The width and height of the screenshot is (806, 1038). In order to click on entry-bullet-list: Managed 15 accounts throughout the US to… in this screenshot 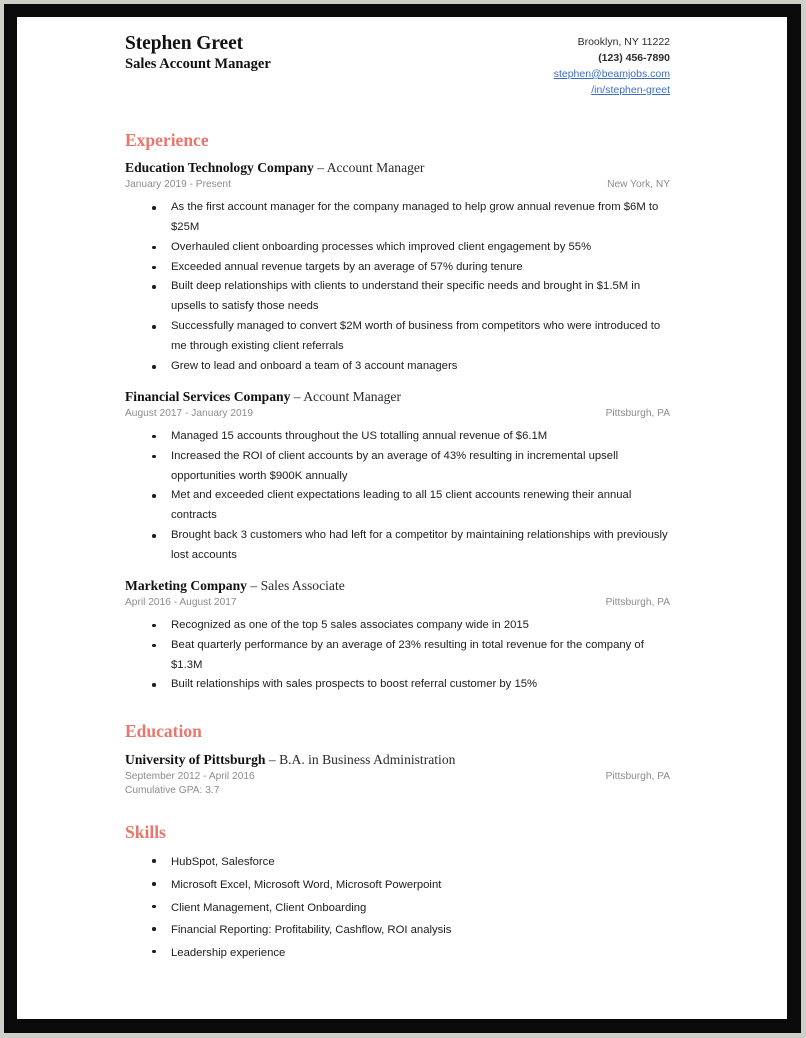, I will do `click(397, 496)`.